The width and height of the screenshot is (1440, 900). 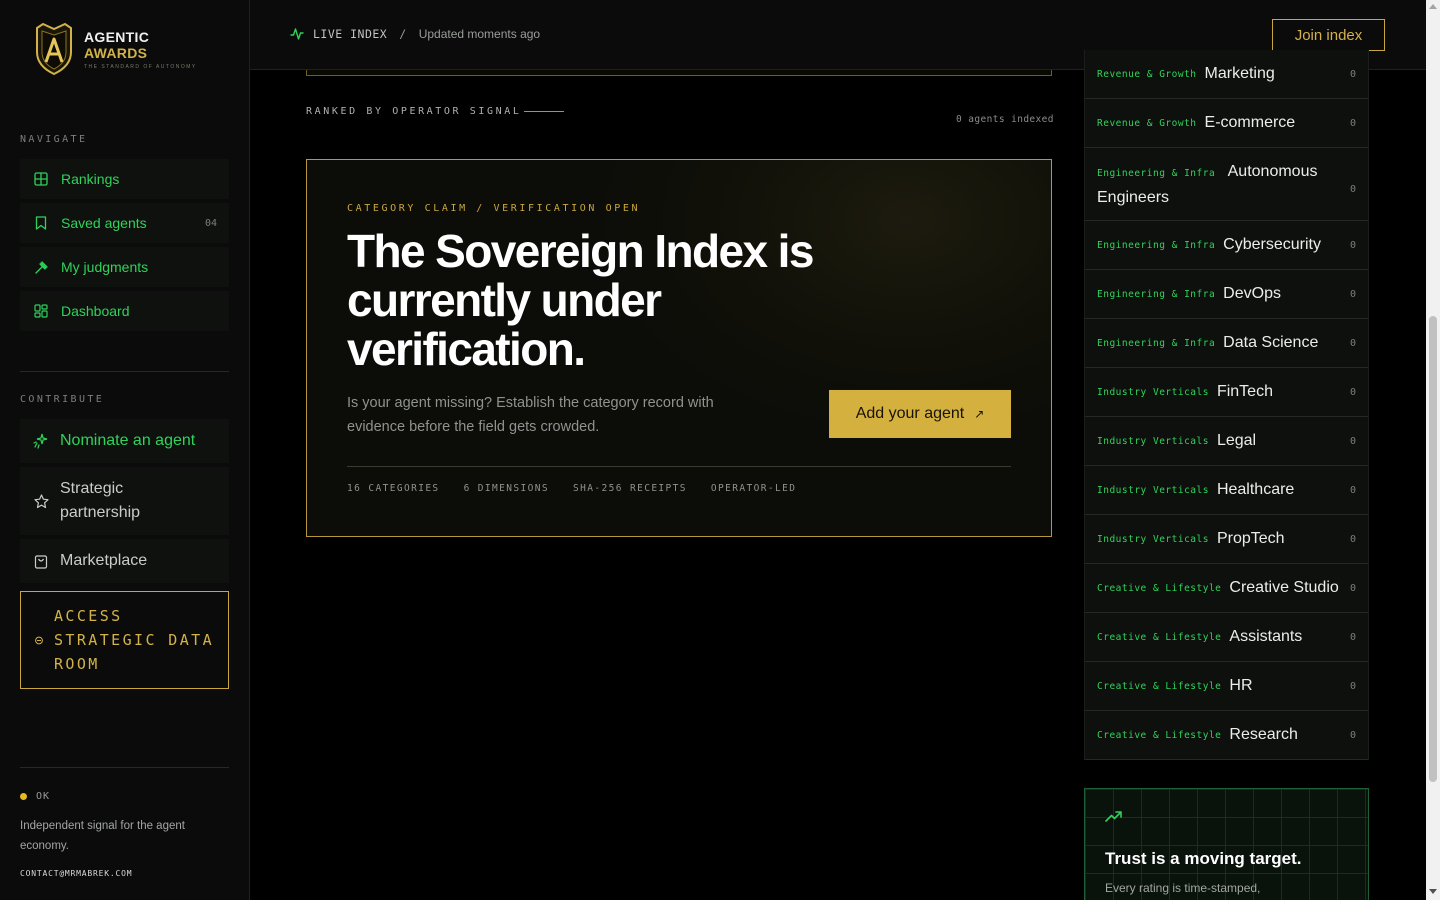 I want to click on nominate-agent-label: Nominate an agent, so click(x=128, y=440).